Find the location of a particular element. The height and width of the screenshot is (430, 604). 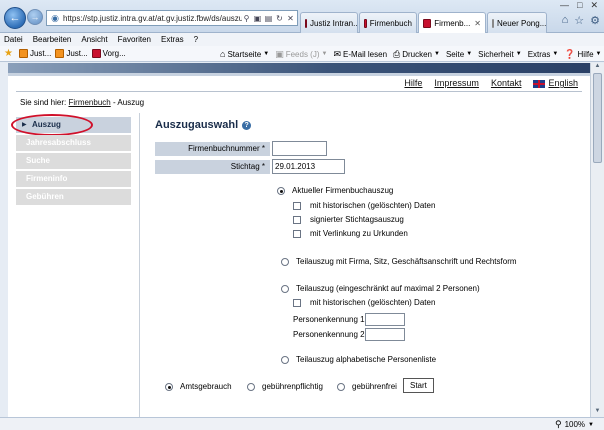

language-switch: English is located at coordinates (555, 83).